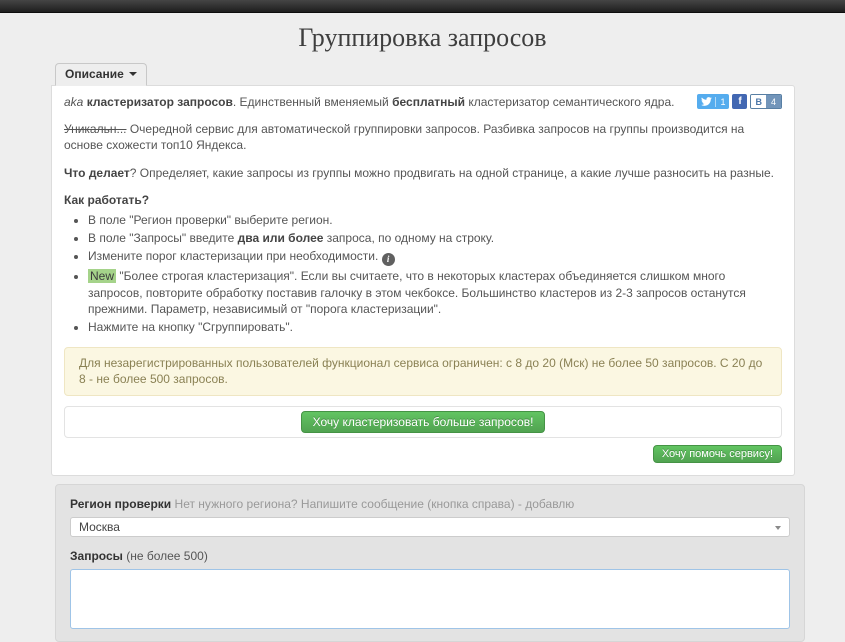 This screenshot has width=845, height=642. What do you see at coordinates (99, 527) in the screenshot?
I see `region-select-value: Москва` at bounding box center [99, 527].